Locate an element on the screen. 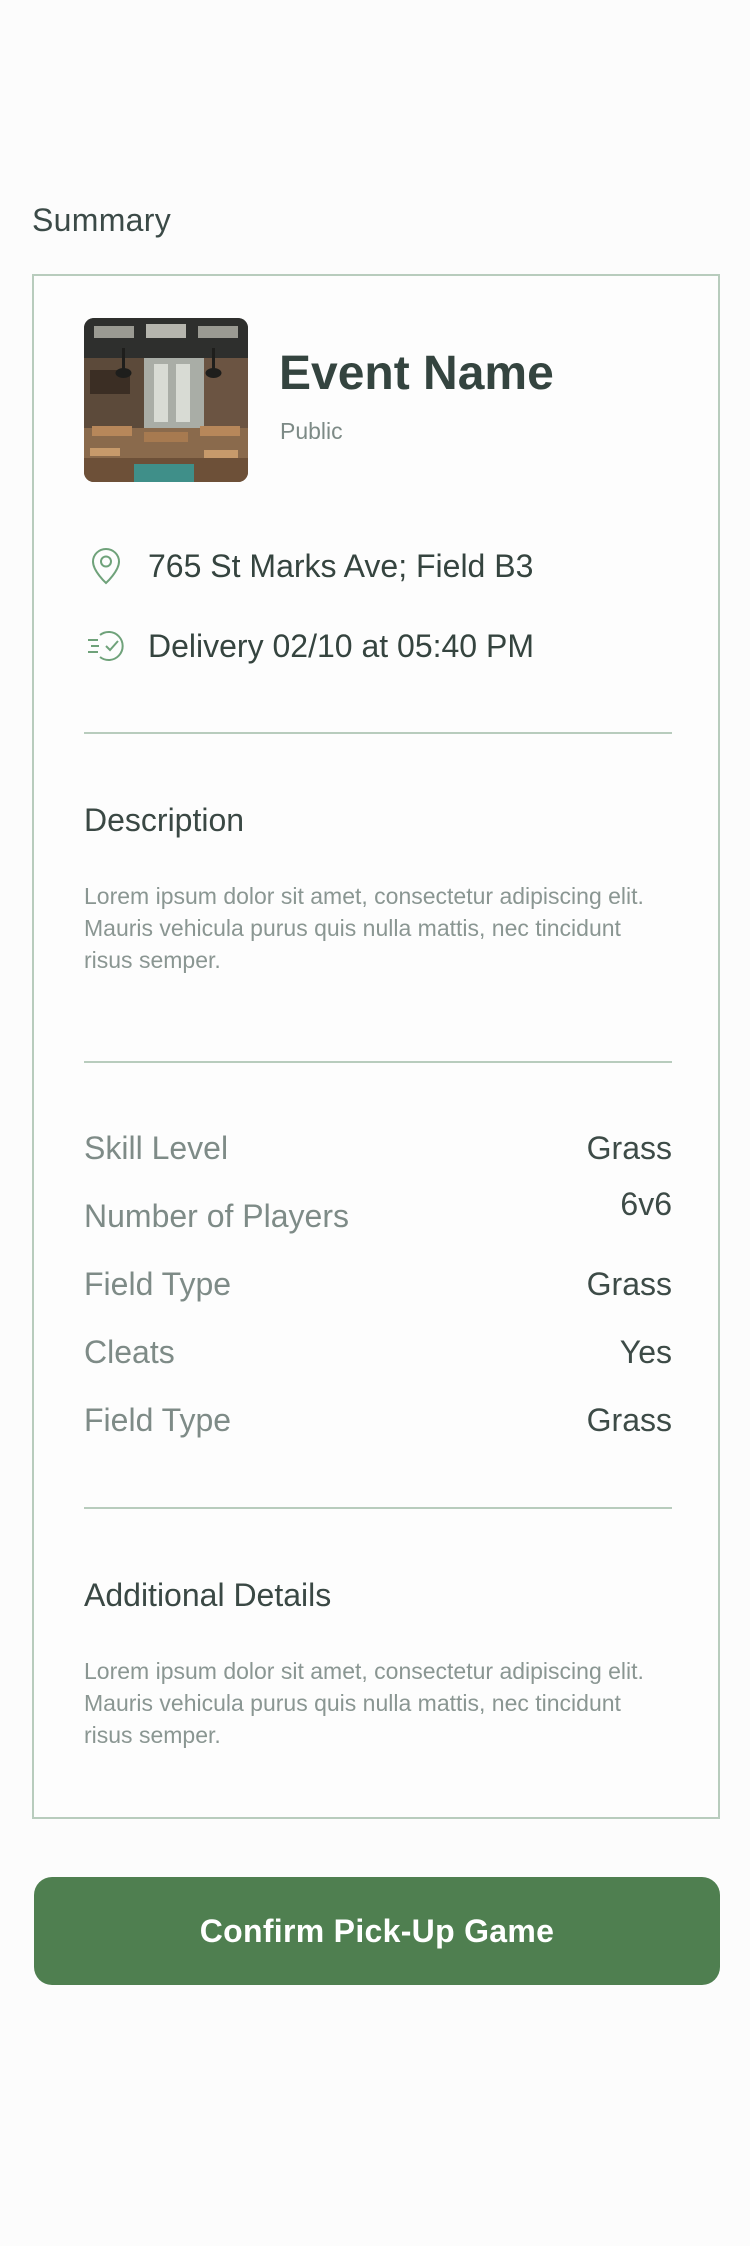 This screenshot has height=2246, width=750. event-privacy-label: Public is located at coordinates (311, 431).